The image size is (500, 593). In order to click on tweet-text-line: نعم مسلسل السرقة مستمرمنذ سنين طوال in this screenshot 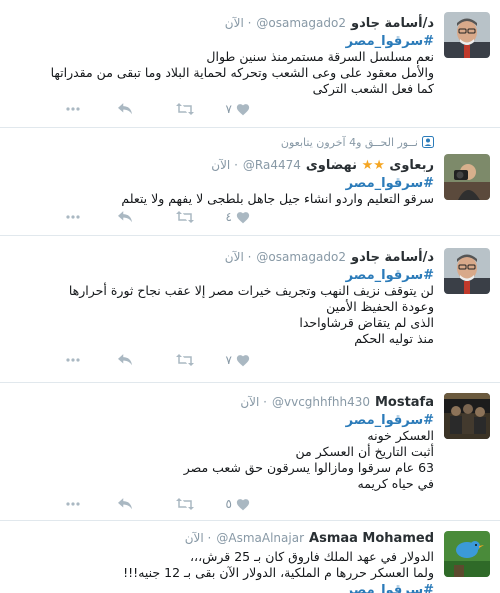, I will do `click(320, 56)`.